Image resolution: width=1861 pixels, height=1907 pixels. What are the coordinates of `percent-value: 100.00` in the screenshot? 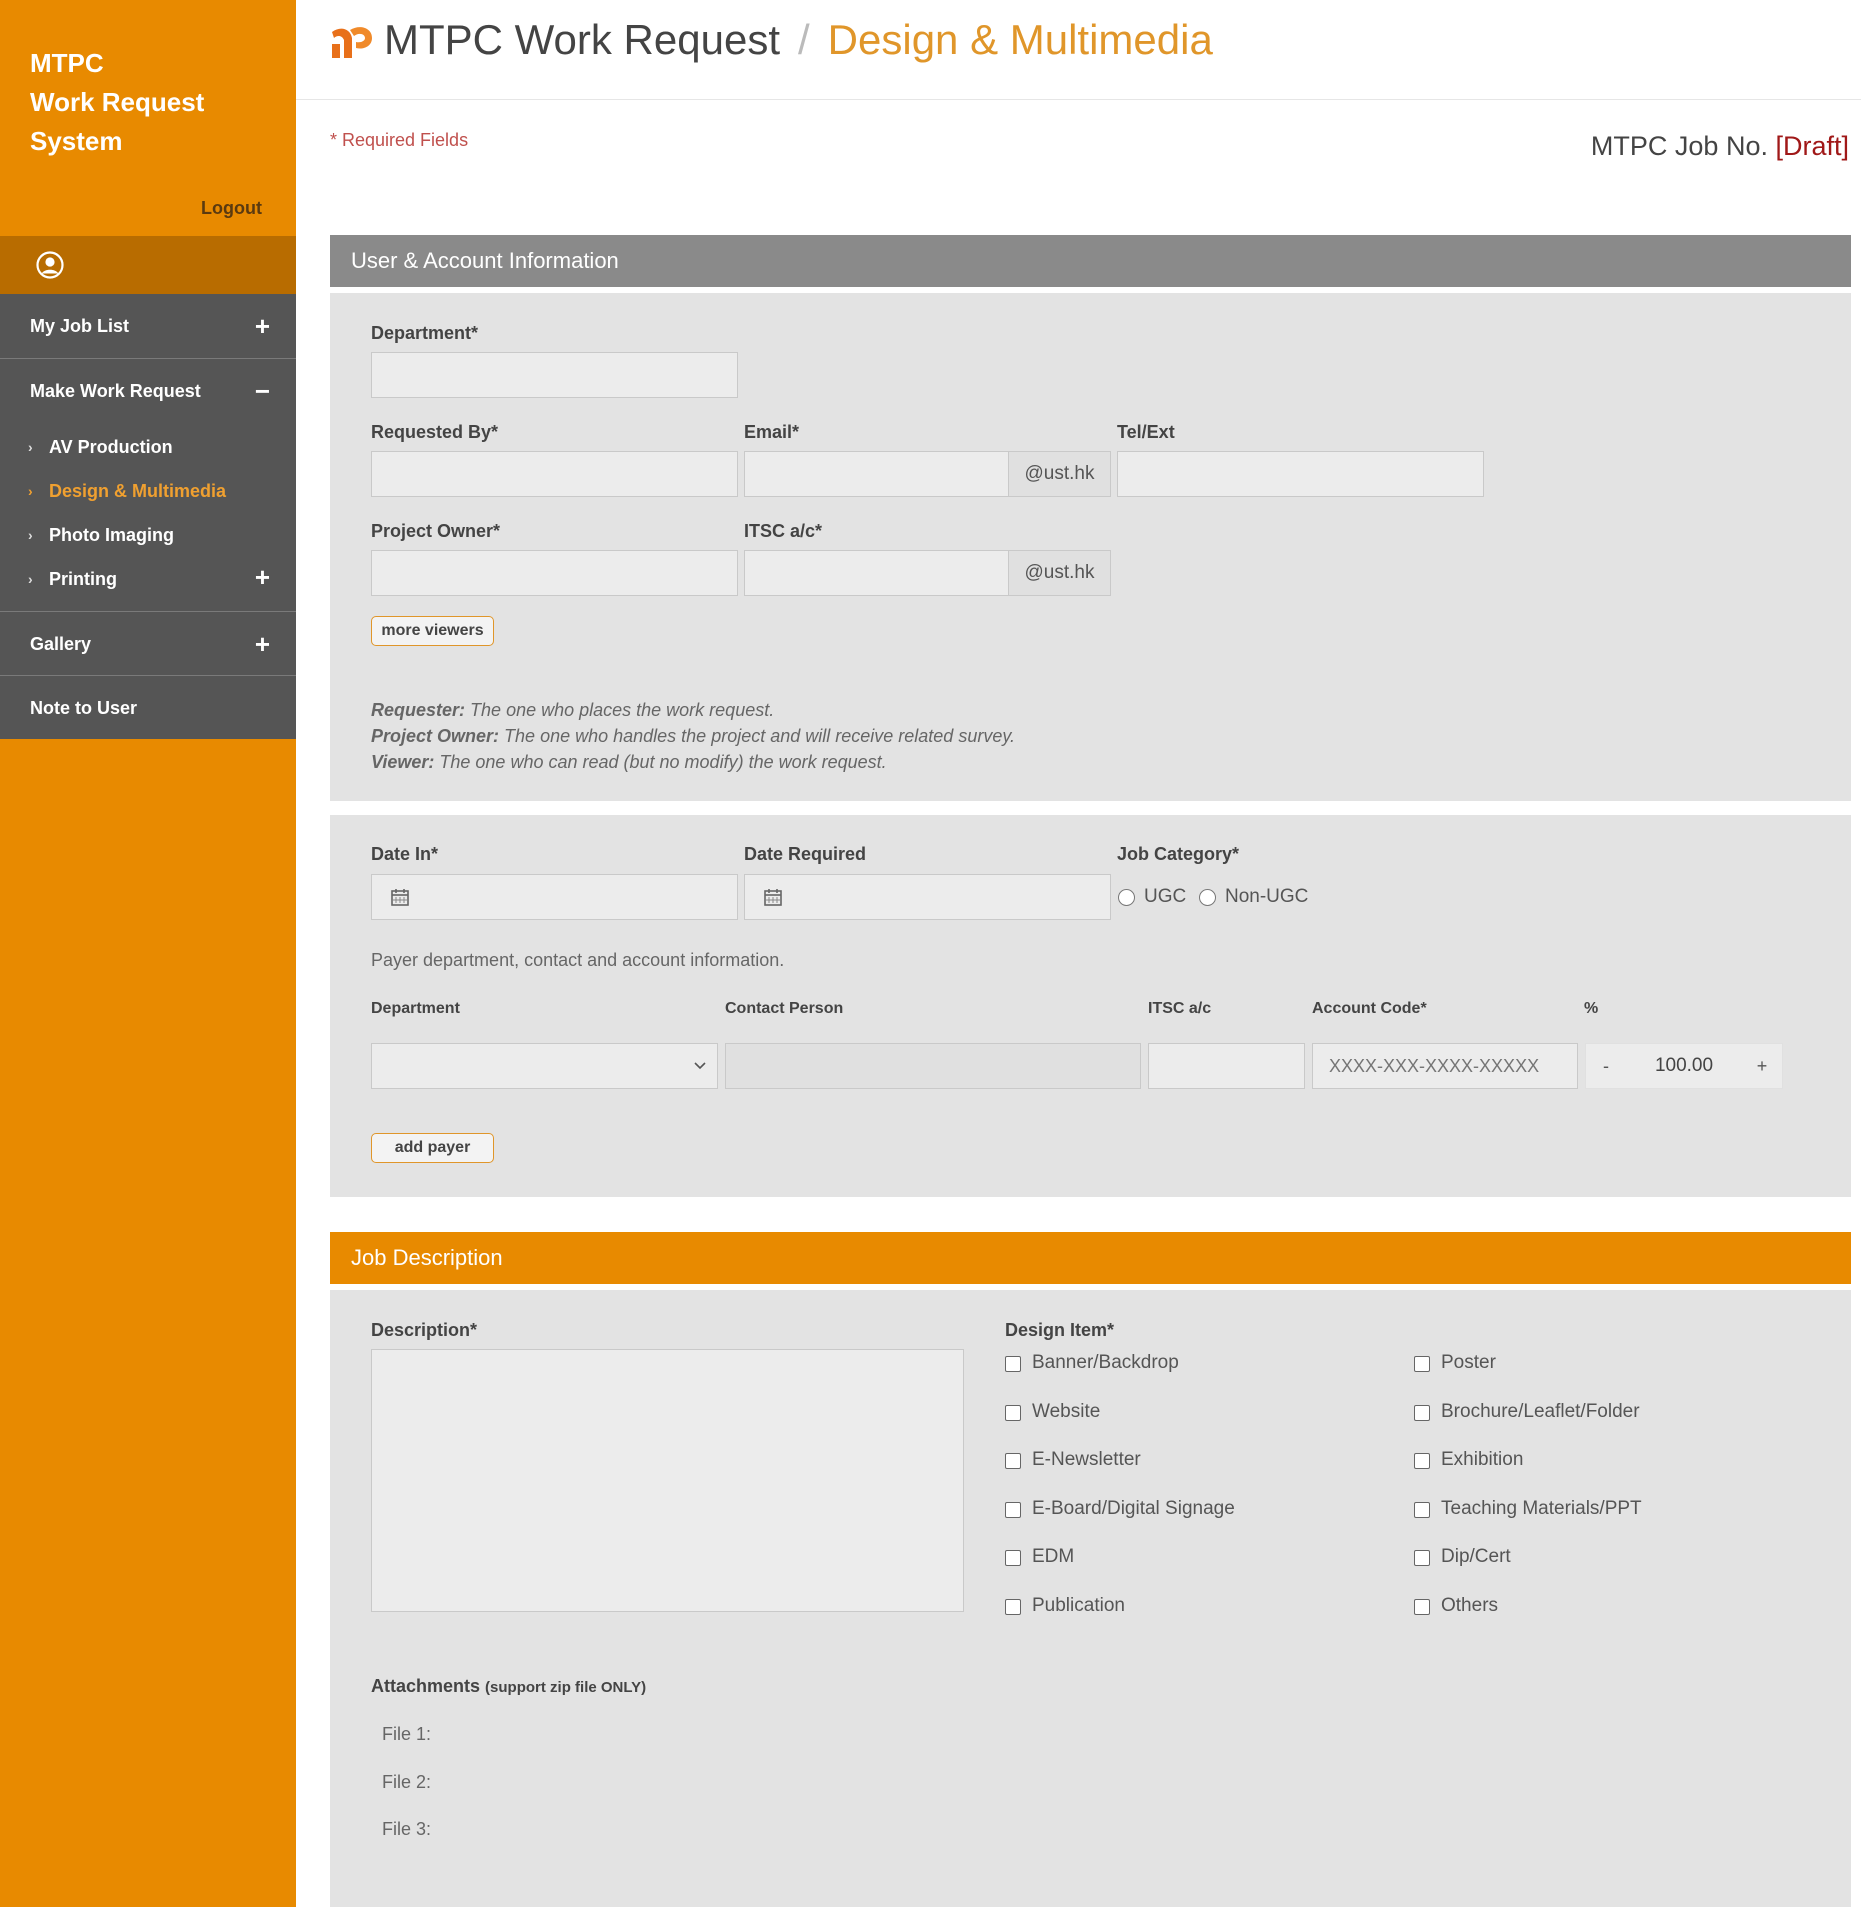 It's located at (1684, 1066).